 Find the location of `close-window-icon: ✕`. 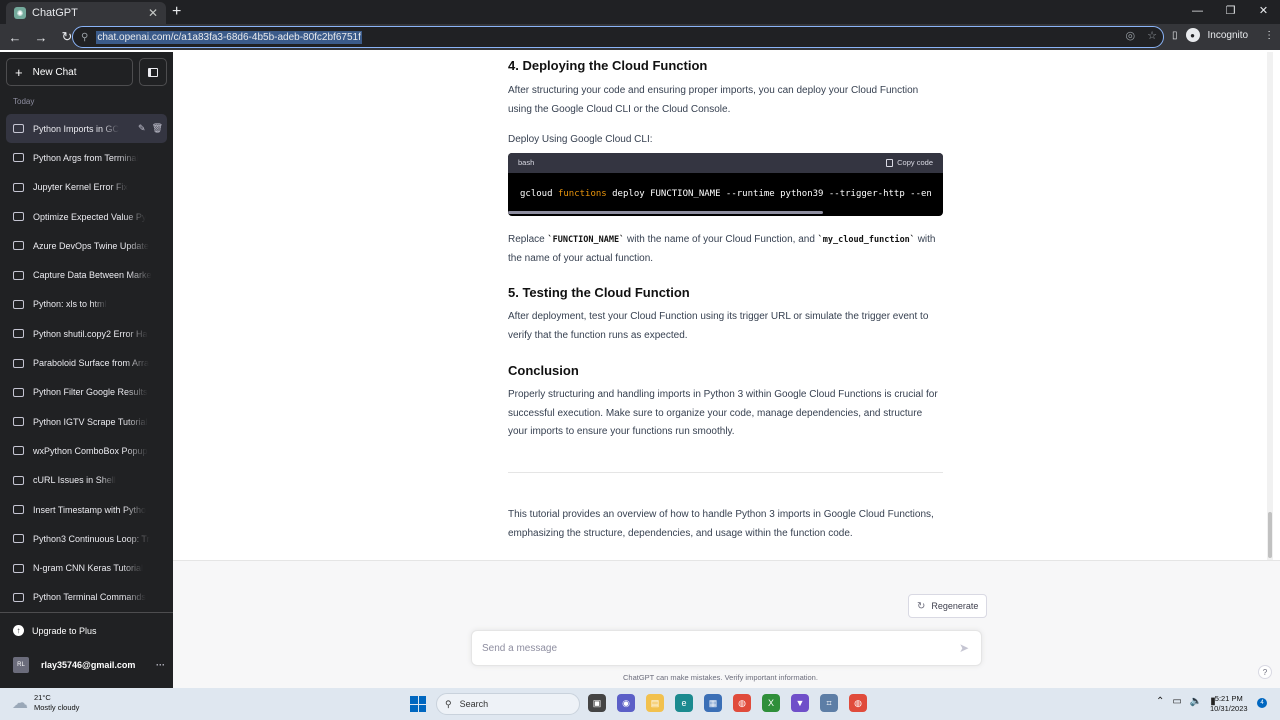

close-window-icon: ✕ is located at coordinates (1263, 12).